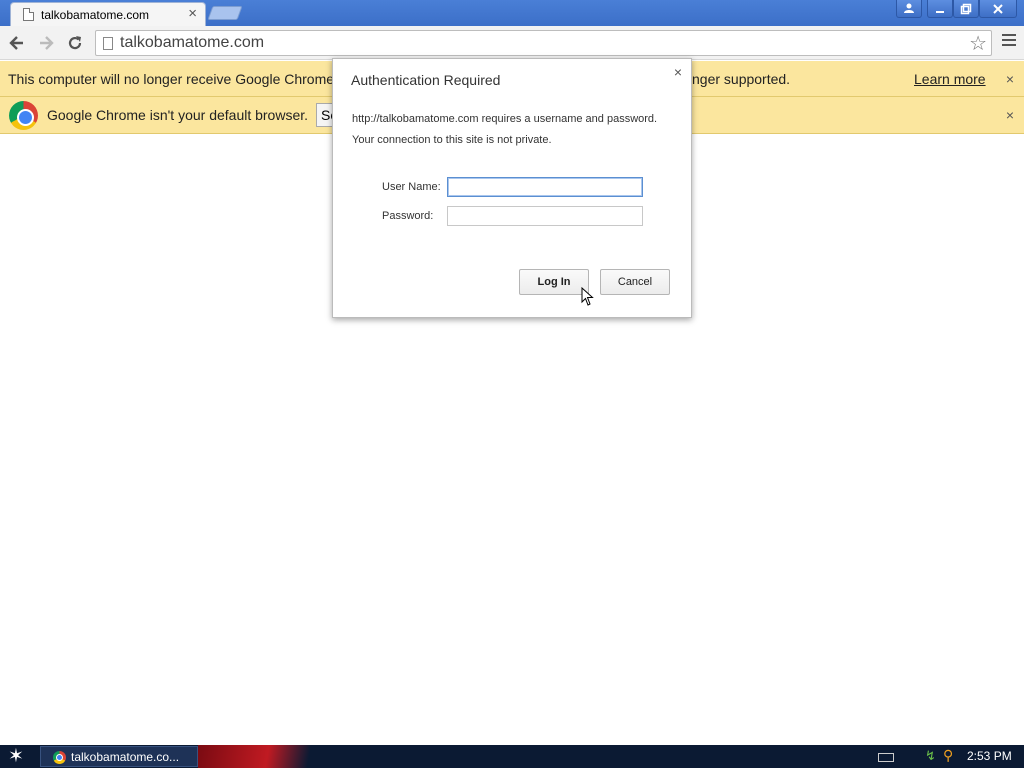 The height and width of the screenshot is (768, 1024). What do you see at coordinates (23, 115) in the screenshot?
I see `chrome-logo-icon` at bounding box center [23, 115].